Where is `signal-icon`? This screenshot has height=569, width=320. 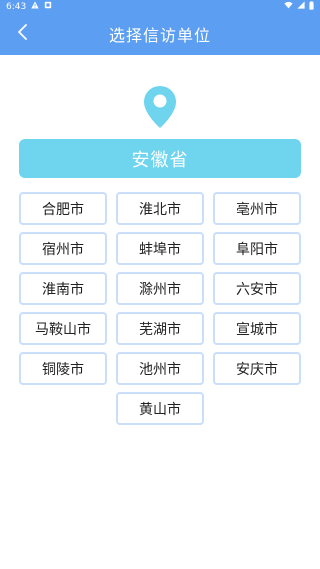
signal-icon is located at coordinates (301, 6).